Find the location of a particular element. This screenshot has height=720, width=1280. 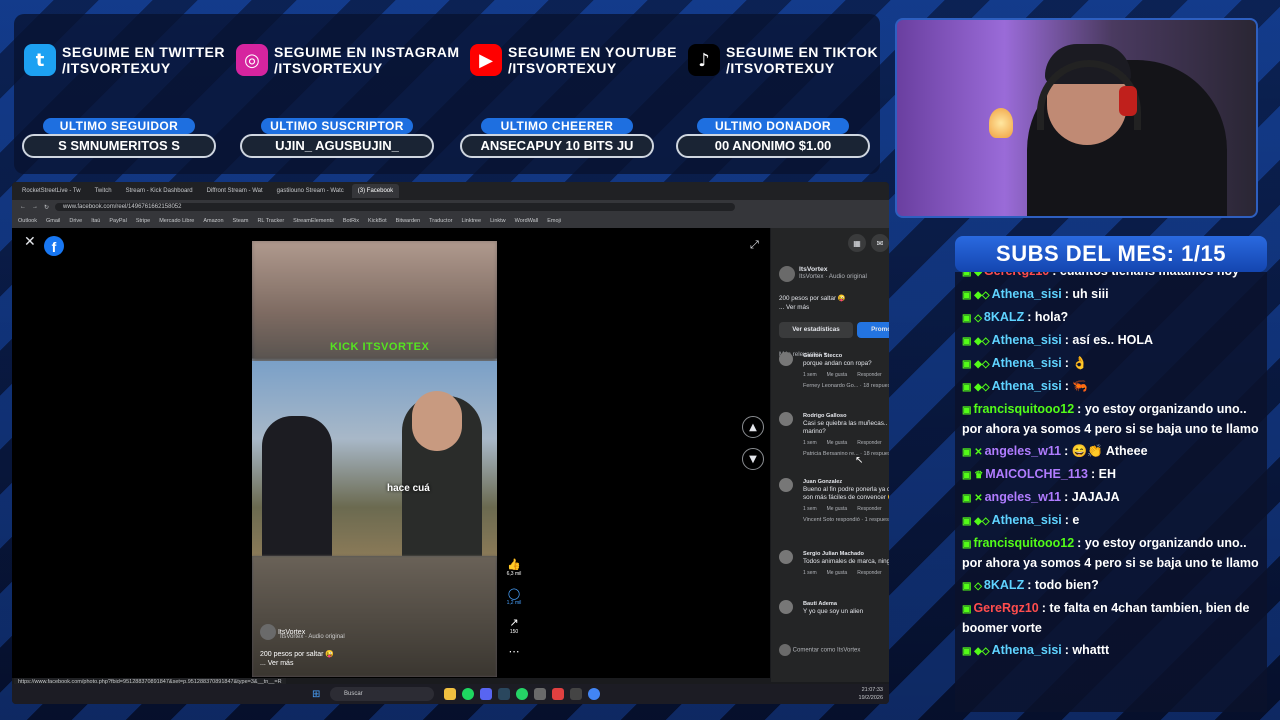

bookmark-item: Outlook is located at coordinates (27, 221).